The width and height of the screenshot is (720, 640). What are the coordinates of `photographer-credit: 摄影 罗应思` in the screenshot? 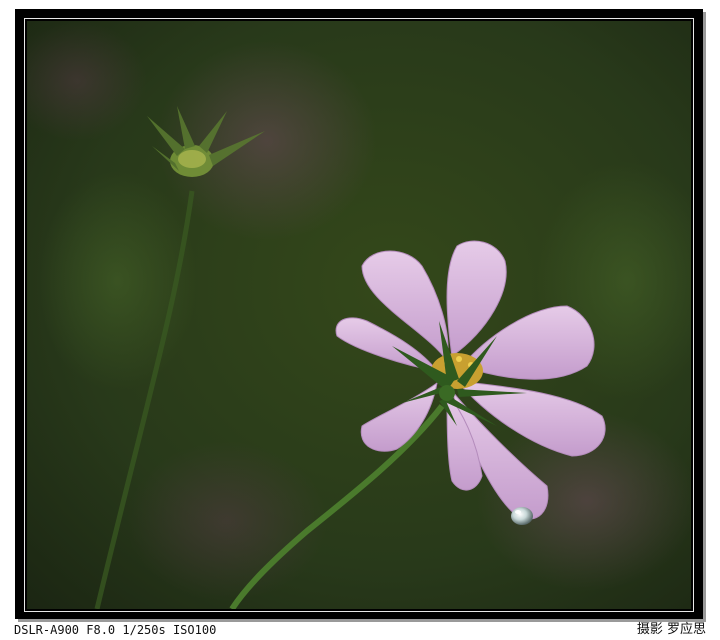 It's located at (671, 629).